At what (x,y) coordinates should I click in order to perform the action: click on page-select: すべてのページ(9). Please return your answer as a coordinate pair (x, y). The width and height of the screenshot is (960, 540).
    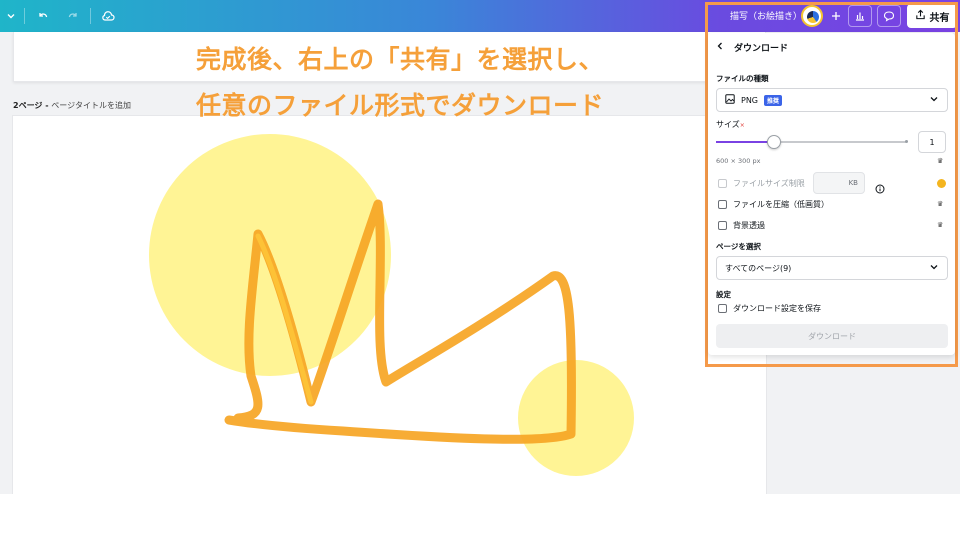
    Looking at the image, I should click on (832, 268).